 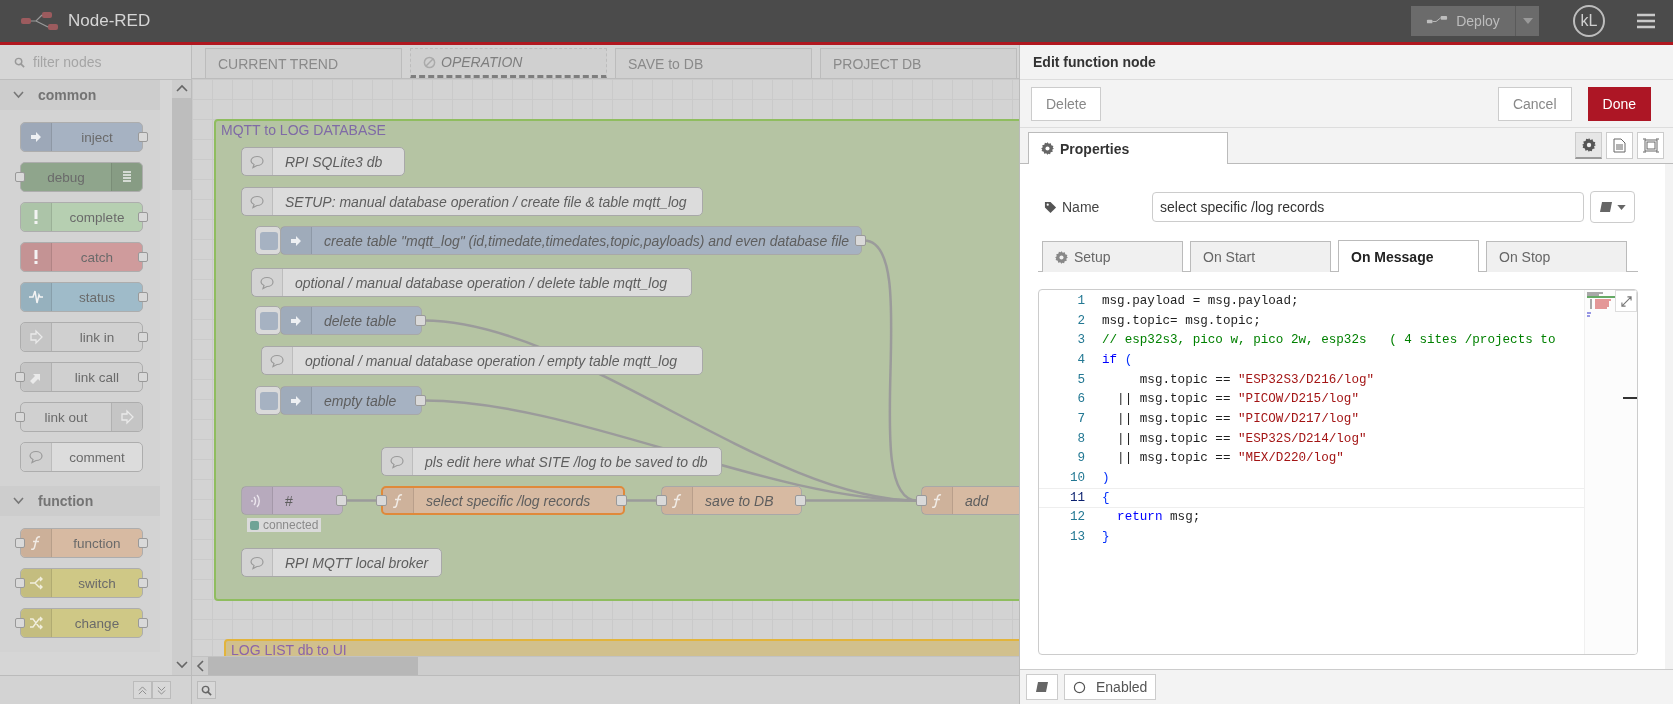 I want to click on trigger-node: empty table, so click(x=351, y=400).